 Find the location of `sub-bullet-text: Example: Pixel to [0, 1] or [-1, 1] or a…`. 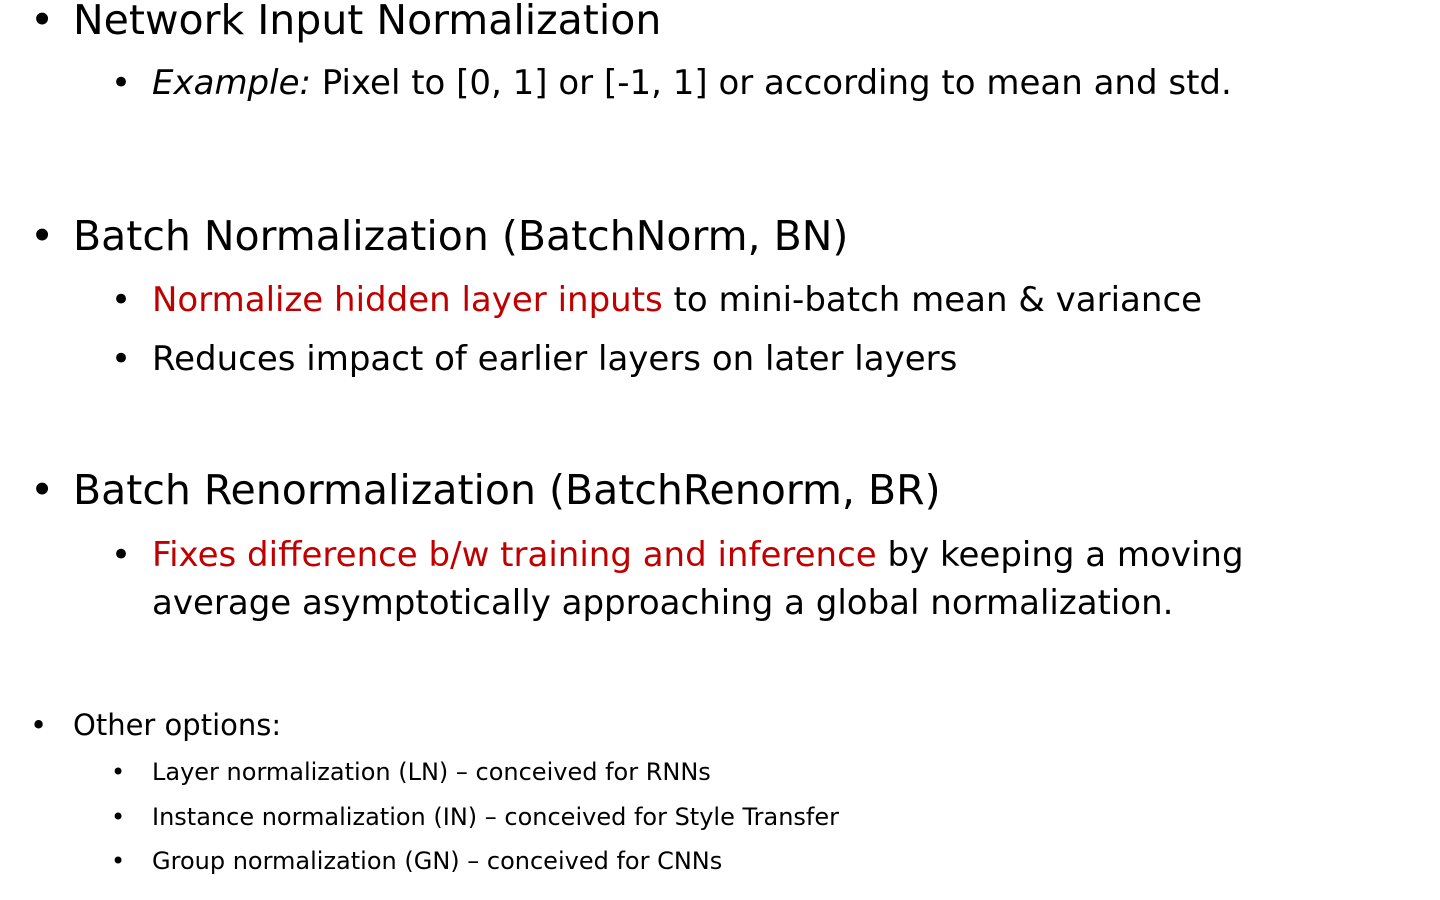

sub-bullet-text: Example: Pixel to [0, 1] or [-1, 1] or a… is located at coordinates (692, 83).